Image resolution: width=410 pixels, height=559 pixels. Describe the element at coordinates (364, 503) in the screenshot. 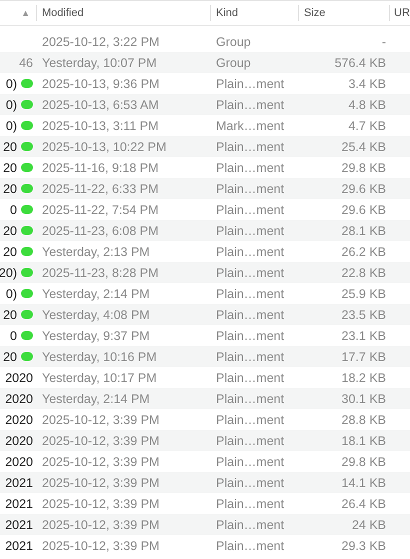

I see `file-size: 26.4 KB` at that location.